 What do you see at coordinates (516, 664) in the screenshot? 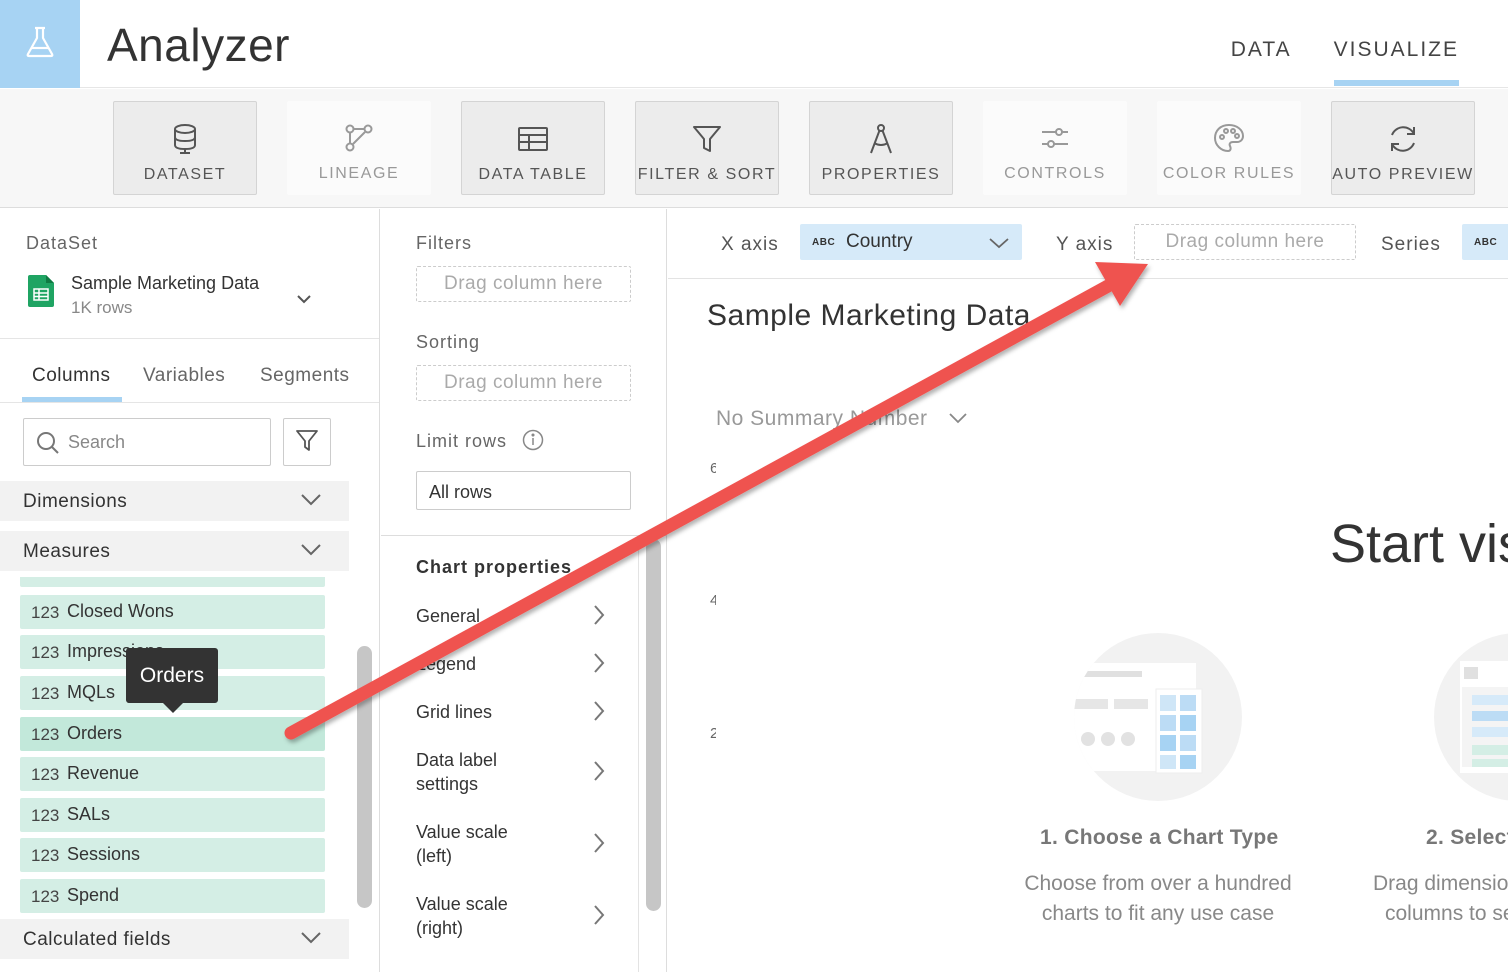
I see `prop-legend: Legend` at bounding box center [516, 664].